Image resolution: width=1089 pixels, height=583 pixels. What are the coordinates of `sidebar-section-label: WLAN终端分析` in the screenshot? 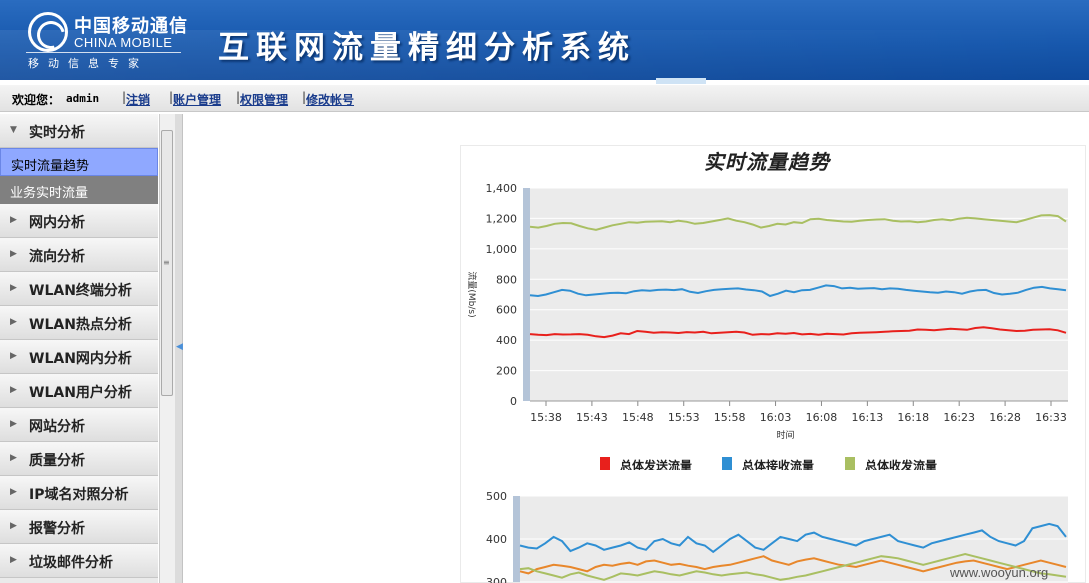 It's located at (80, 291).